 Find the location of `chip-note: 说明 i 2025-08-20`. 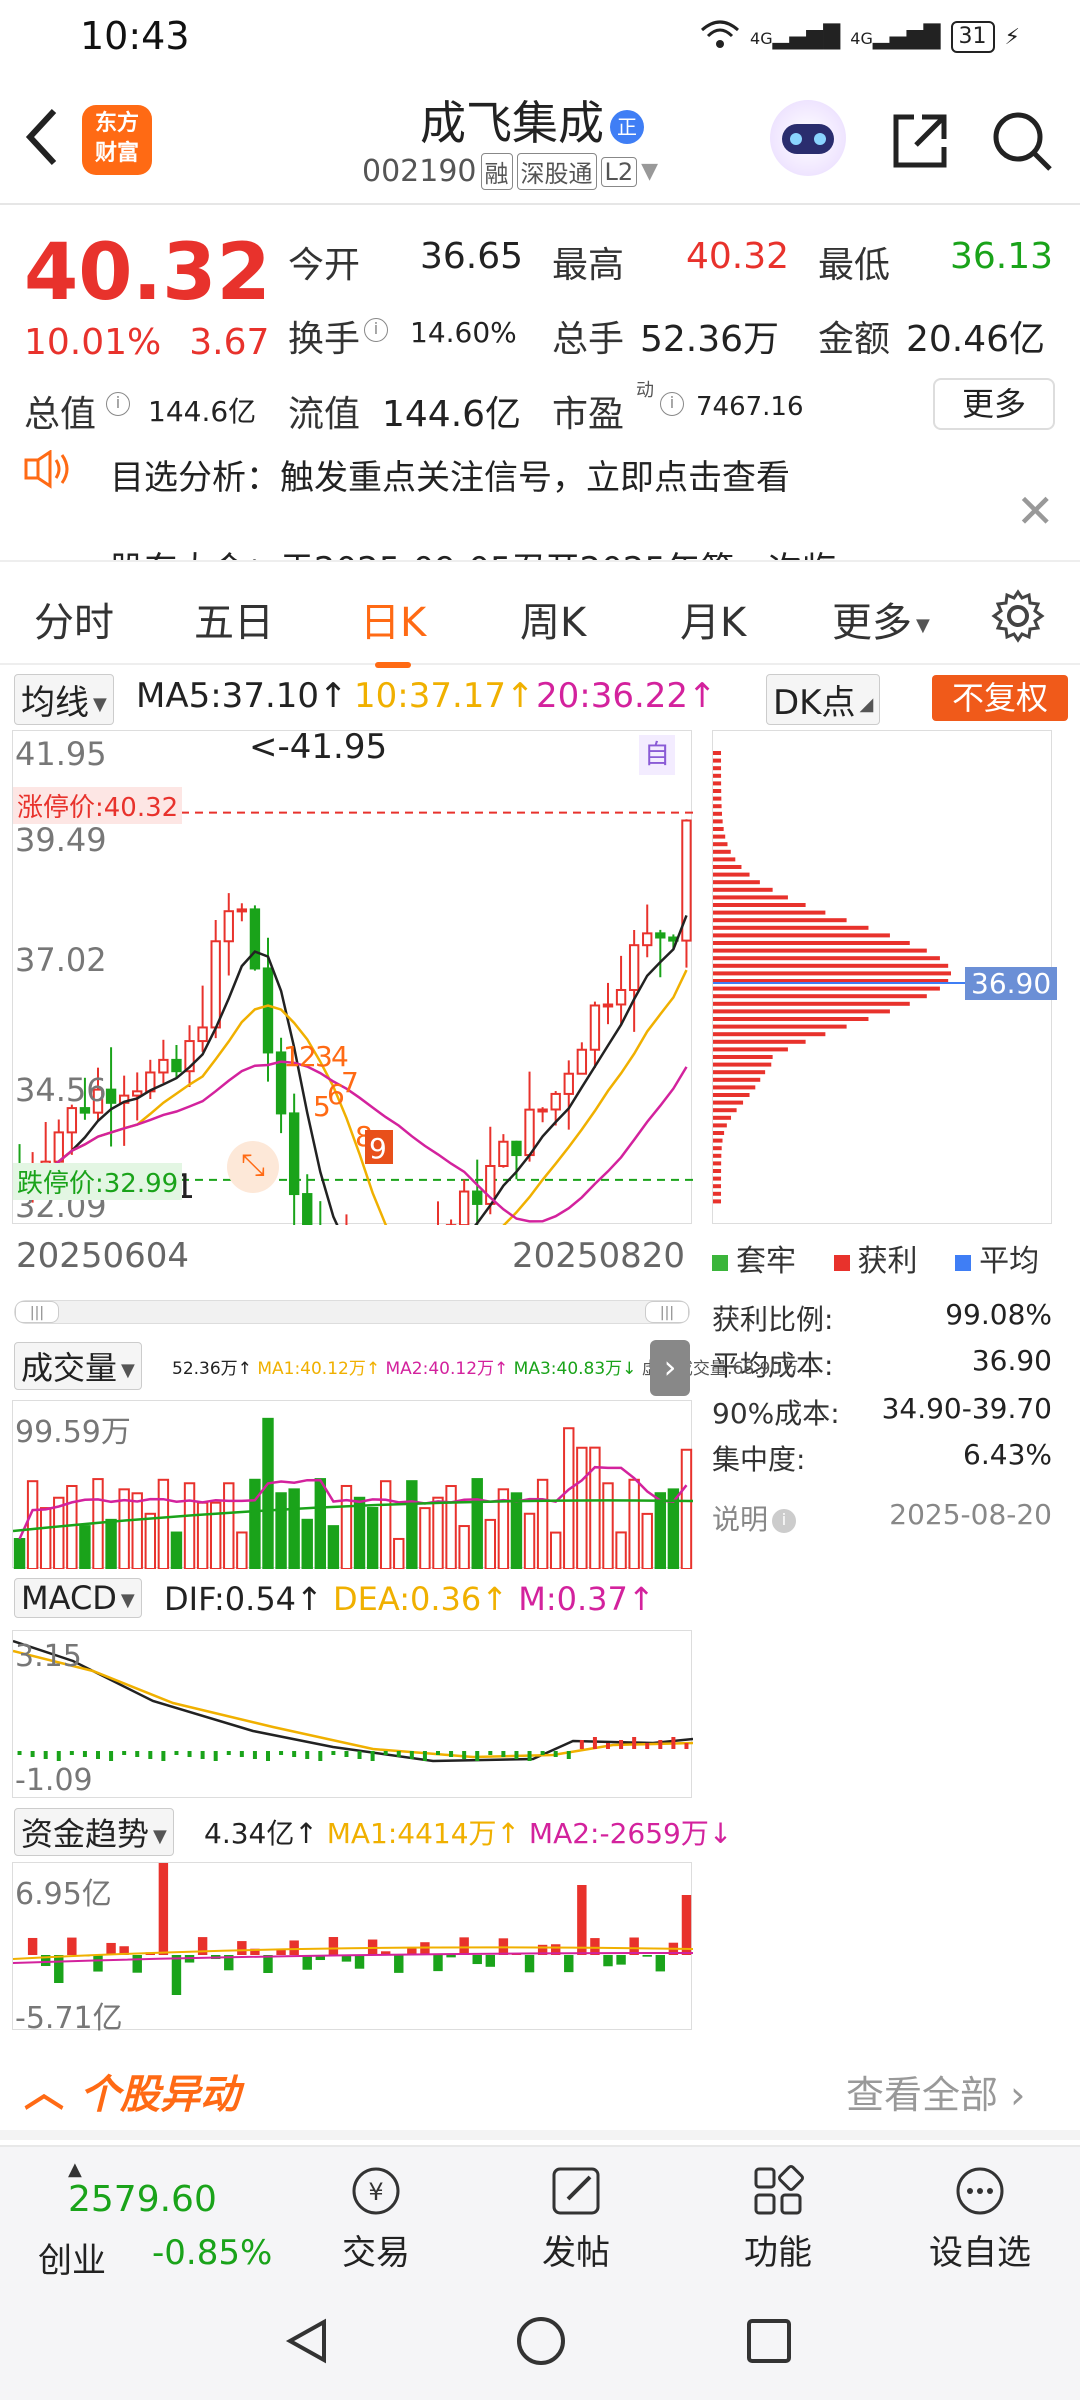

chip-note: 说明 i 2025-08-20 is located at coordinates (882, 1518).